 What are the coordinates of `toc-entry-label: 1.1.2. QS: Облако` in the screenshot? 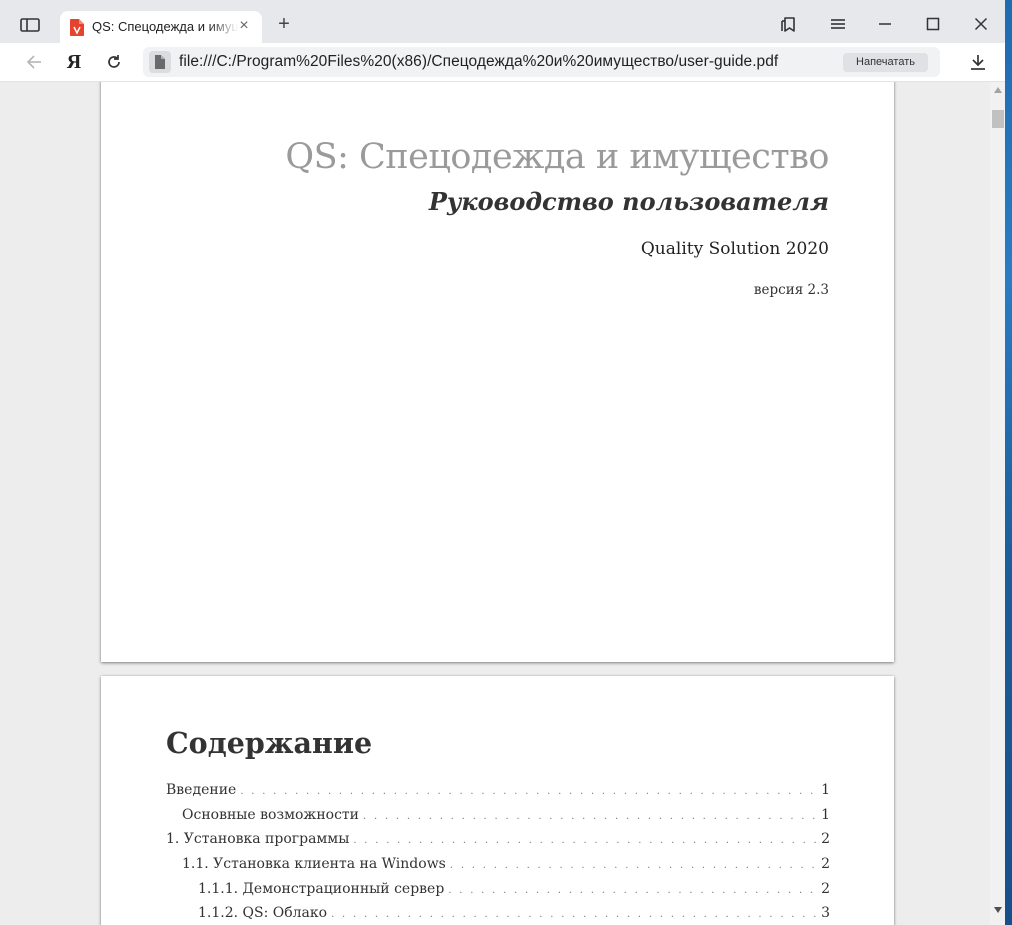 It's located at (264, 913).